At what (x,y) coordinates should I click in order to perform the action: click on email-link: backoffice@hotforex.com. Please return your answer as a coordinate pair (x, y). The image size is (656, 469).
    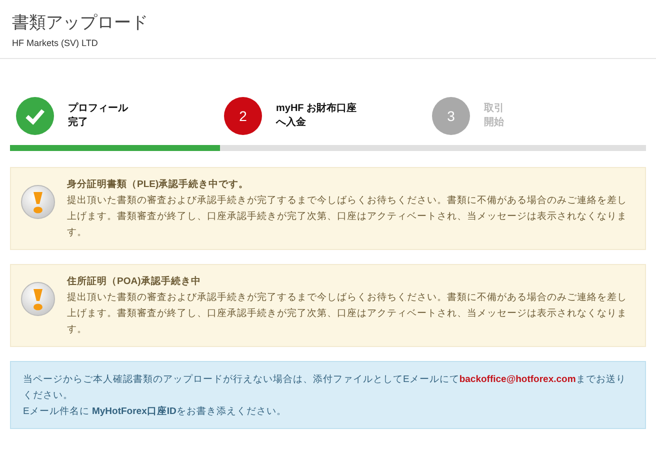
    Looking at the image, I should click on (517, 379).